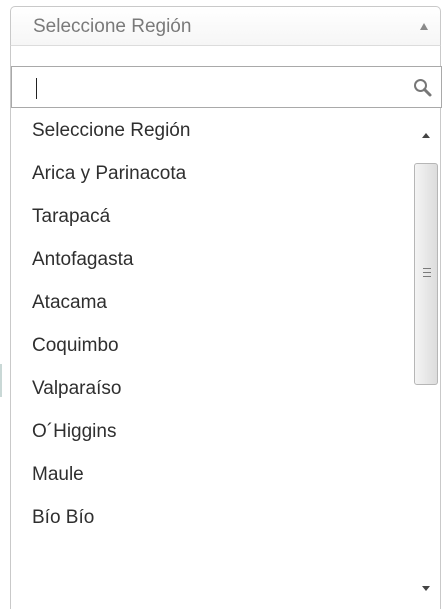  I want to click on scroll-grip-icon, so click(427, 272).